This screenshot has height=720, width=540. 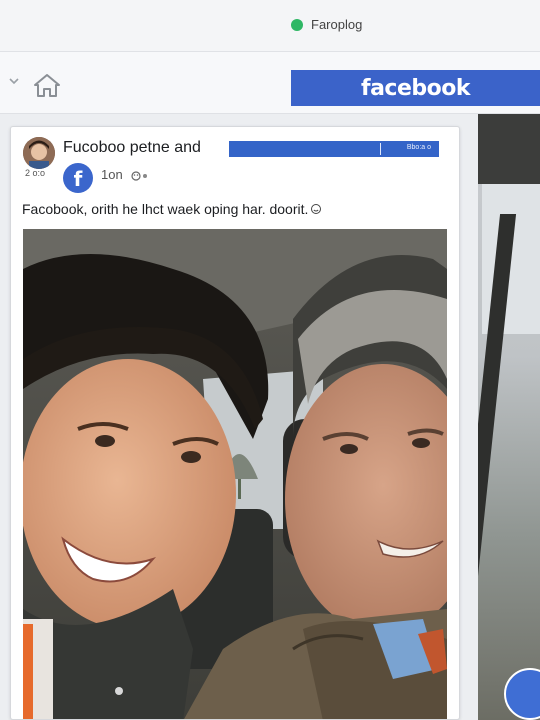 What do you see at coordinates (125, 174) in the screenshot?
I see `post-meta: 1on` at bounding box center [125, 174].